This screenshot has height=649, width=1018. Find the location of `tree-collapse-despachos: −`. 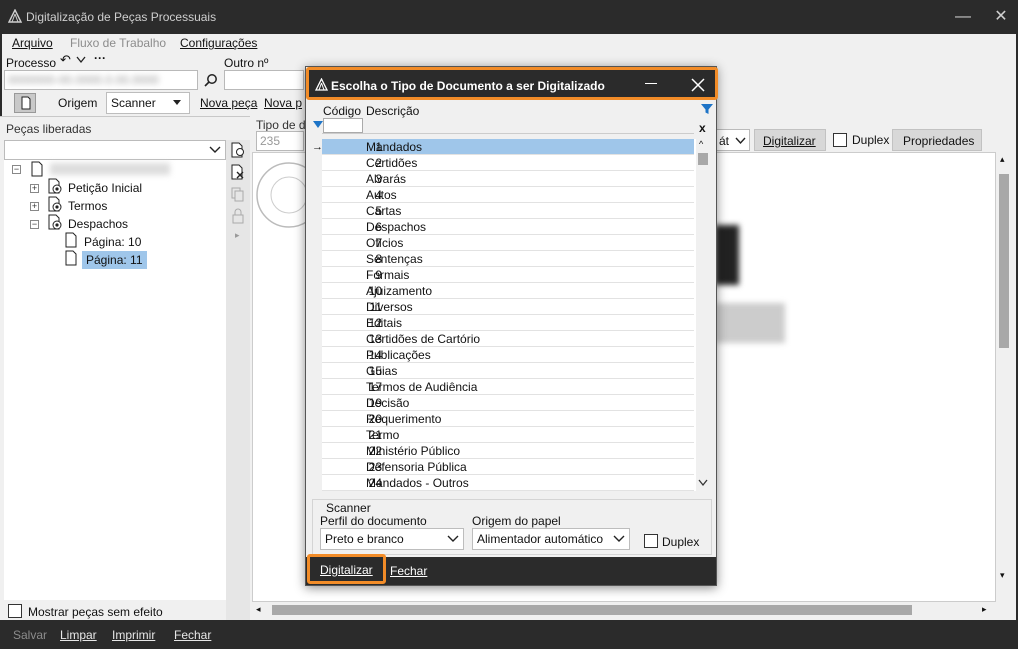

tree-collapse-despachos: − is located at coordinates (34, 224).